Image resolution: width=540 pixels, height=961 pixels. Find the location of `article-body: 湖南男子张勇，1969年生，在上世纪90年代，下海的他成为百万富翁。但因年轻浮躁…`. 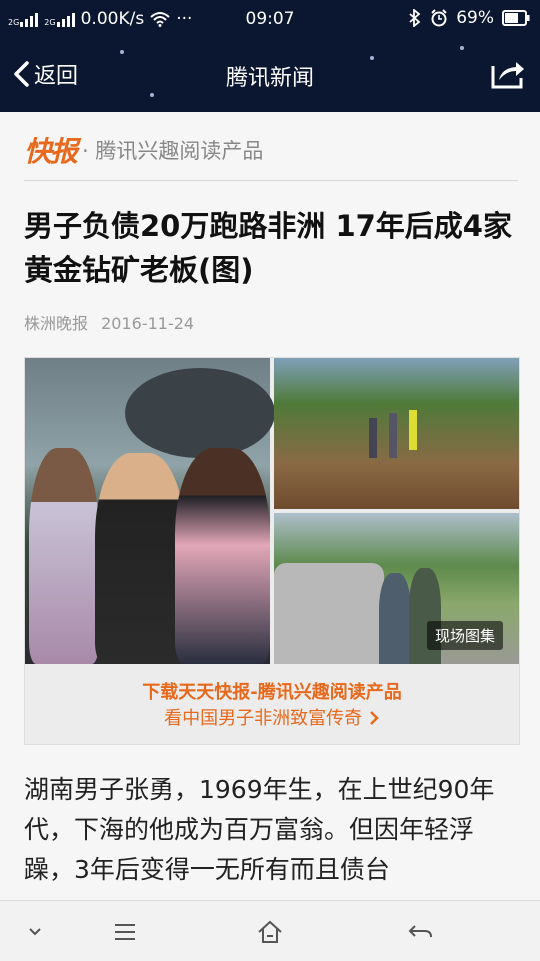

article-body: 湖南男子张勇，1969年生，在上世纪90年代，下海的他成为百万富翁。但因年轻浮躁… is located at coordinates (259, 829).